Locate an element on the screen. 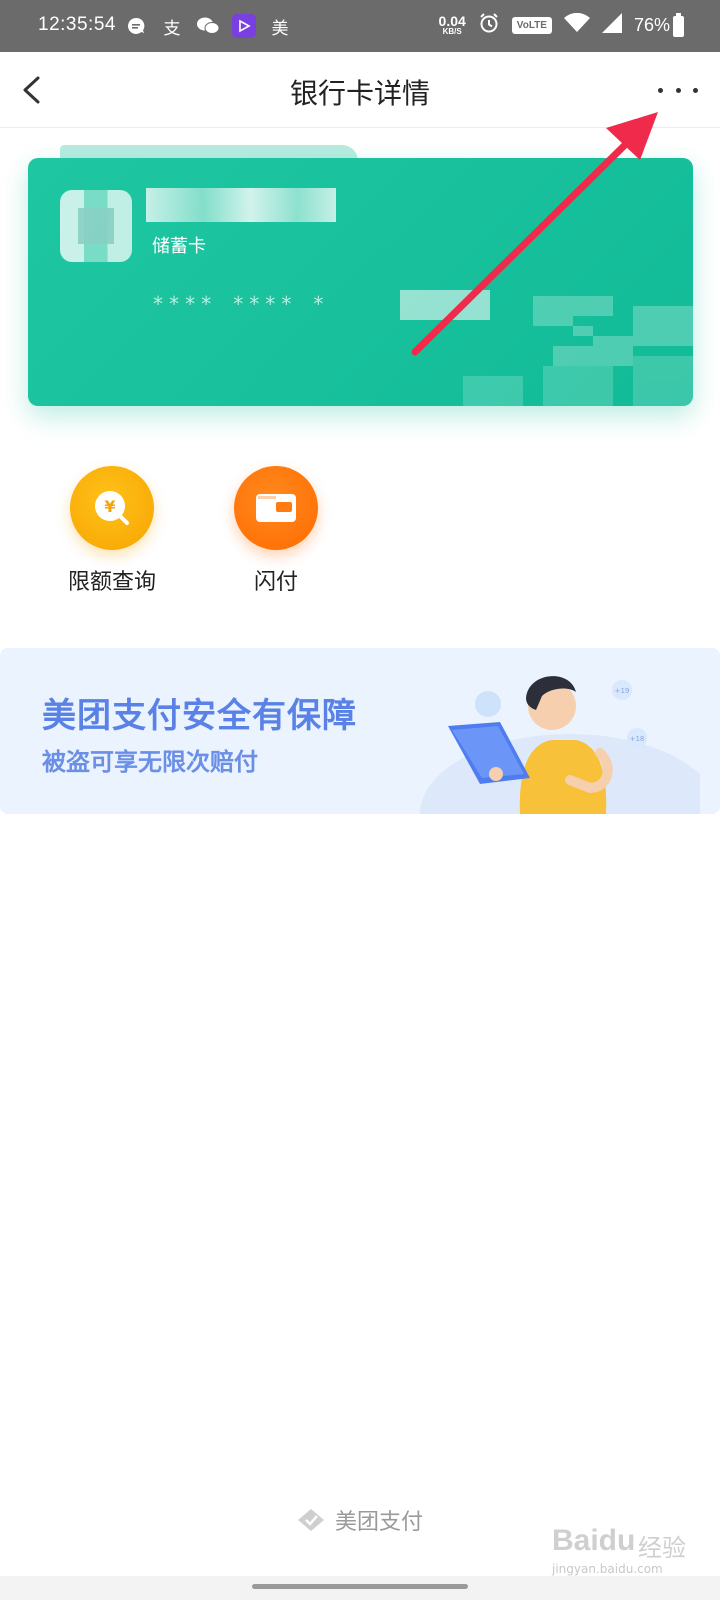 The height and width of the screenshot is (1600, 720). alarm-icon is located at coordinates (489, 25).